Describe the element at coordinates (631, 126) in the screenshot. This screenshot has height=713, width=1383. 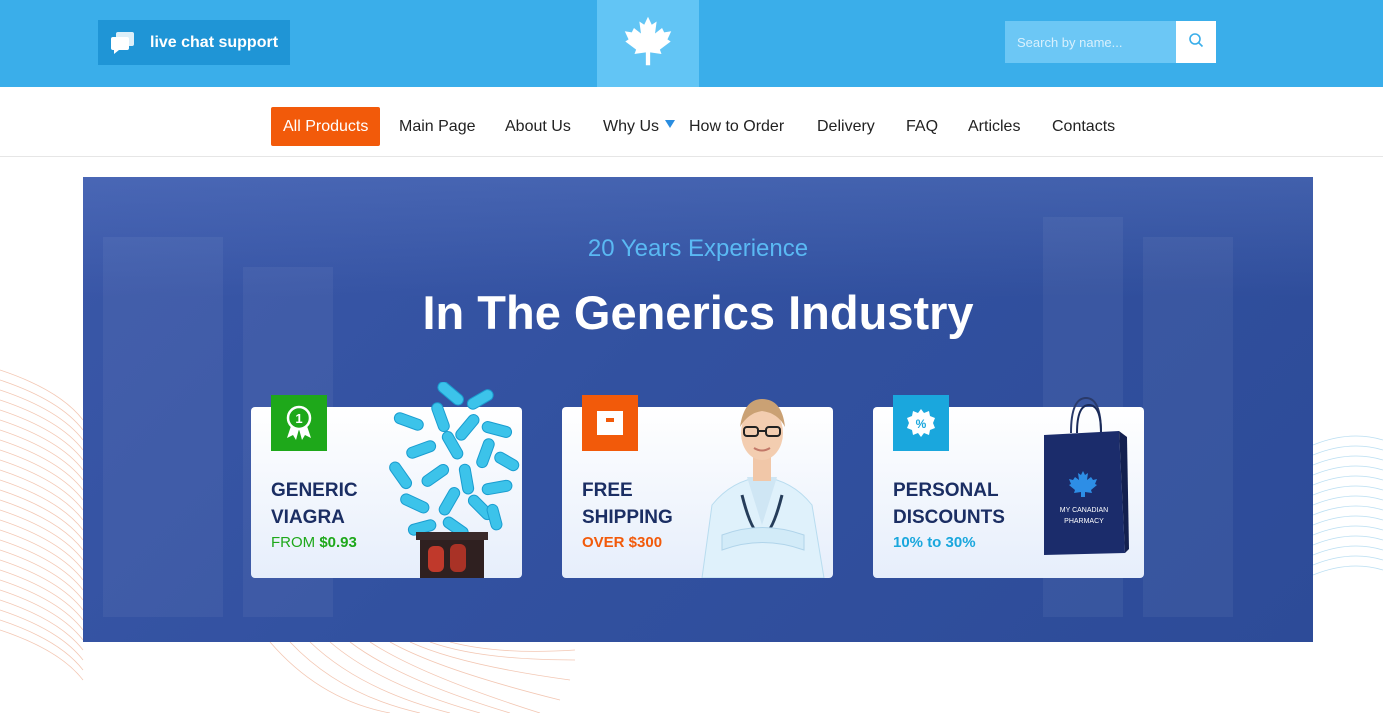
I see `nav-why-us-label: Why Us` at that location.